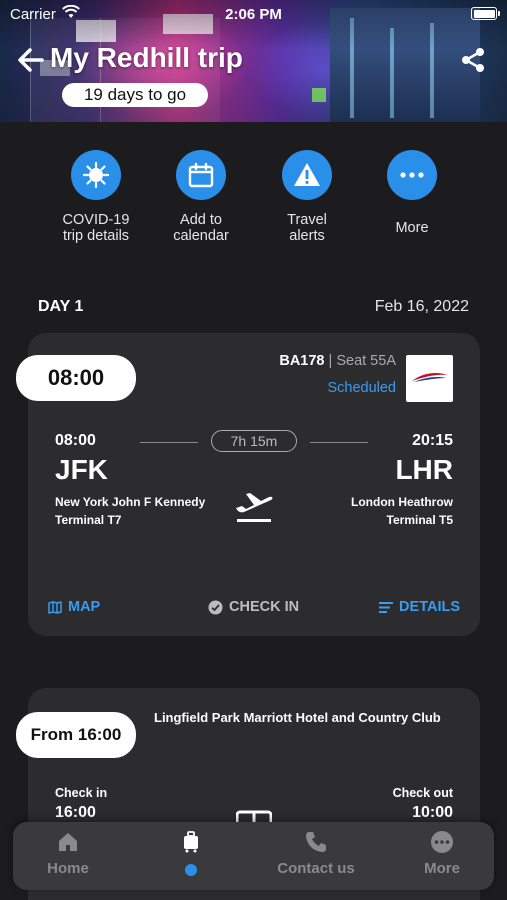  I want to click on warning-icon, so click(307, 174).